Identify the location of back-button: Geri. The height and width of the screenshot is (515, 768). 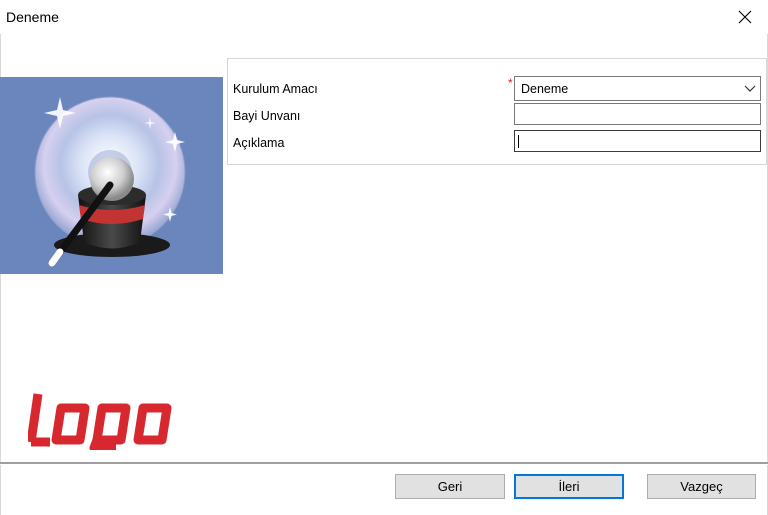
(450, 486).